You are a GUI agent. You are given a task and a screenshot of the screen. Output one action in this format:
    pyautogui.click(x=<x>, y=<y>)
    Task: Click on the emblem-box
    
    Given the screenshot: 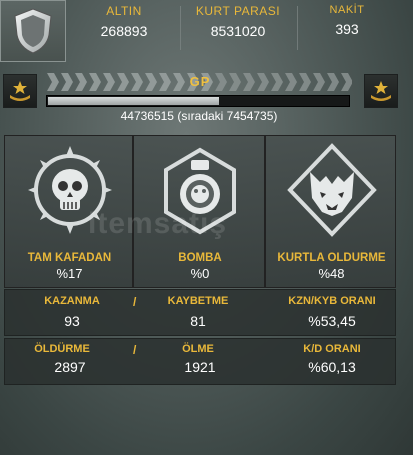 What is the action you would take?
    pyautogui.click(x=33, y=31)
    